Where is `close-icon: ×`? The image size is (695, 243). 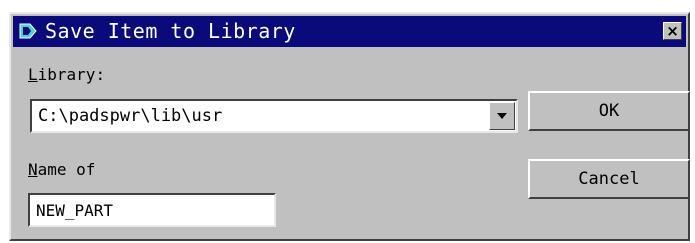
close-icon: × is located at coordinates (672, 31).